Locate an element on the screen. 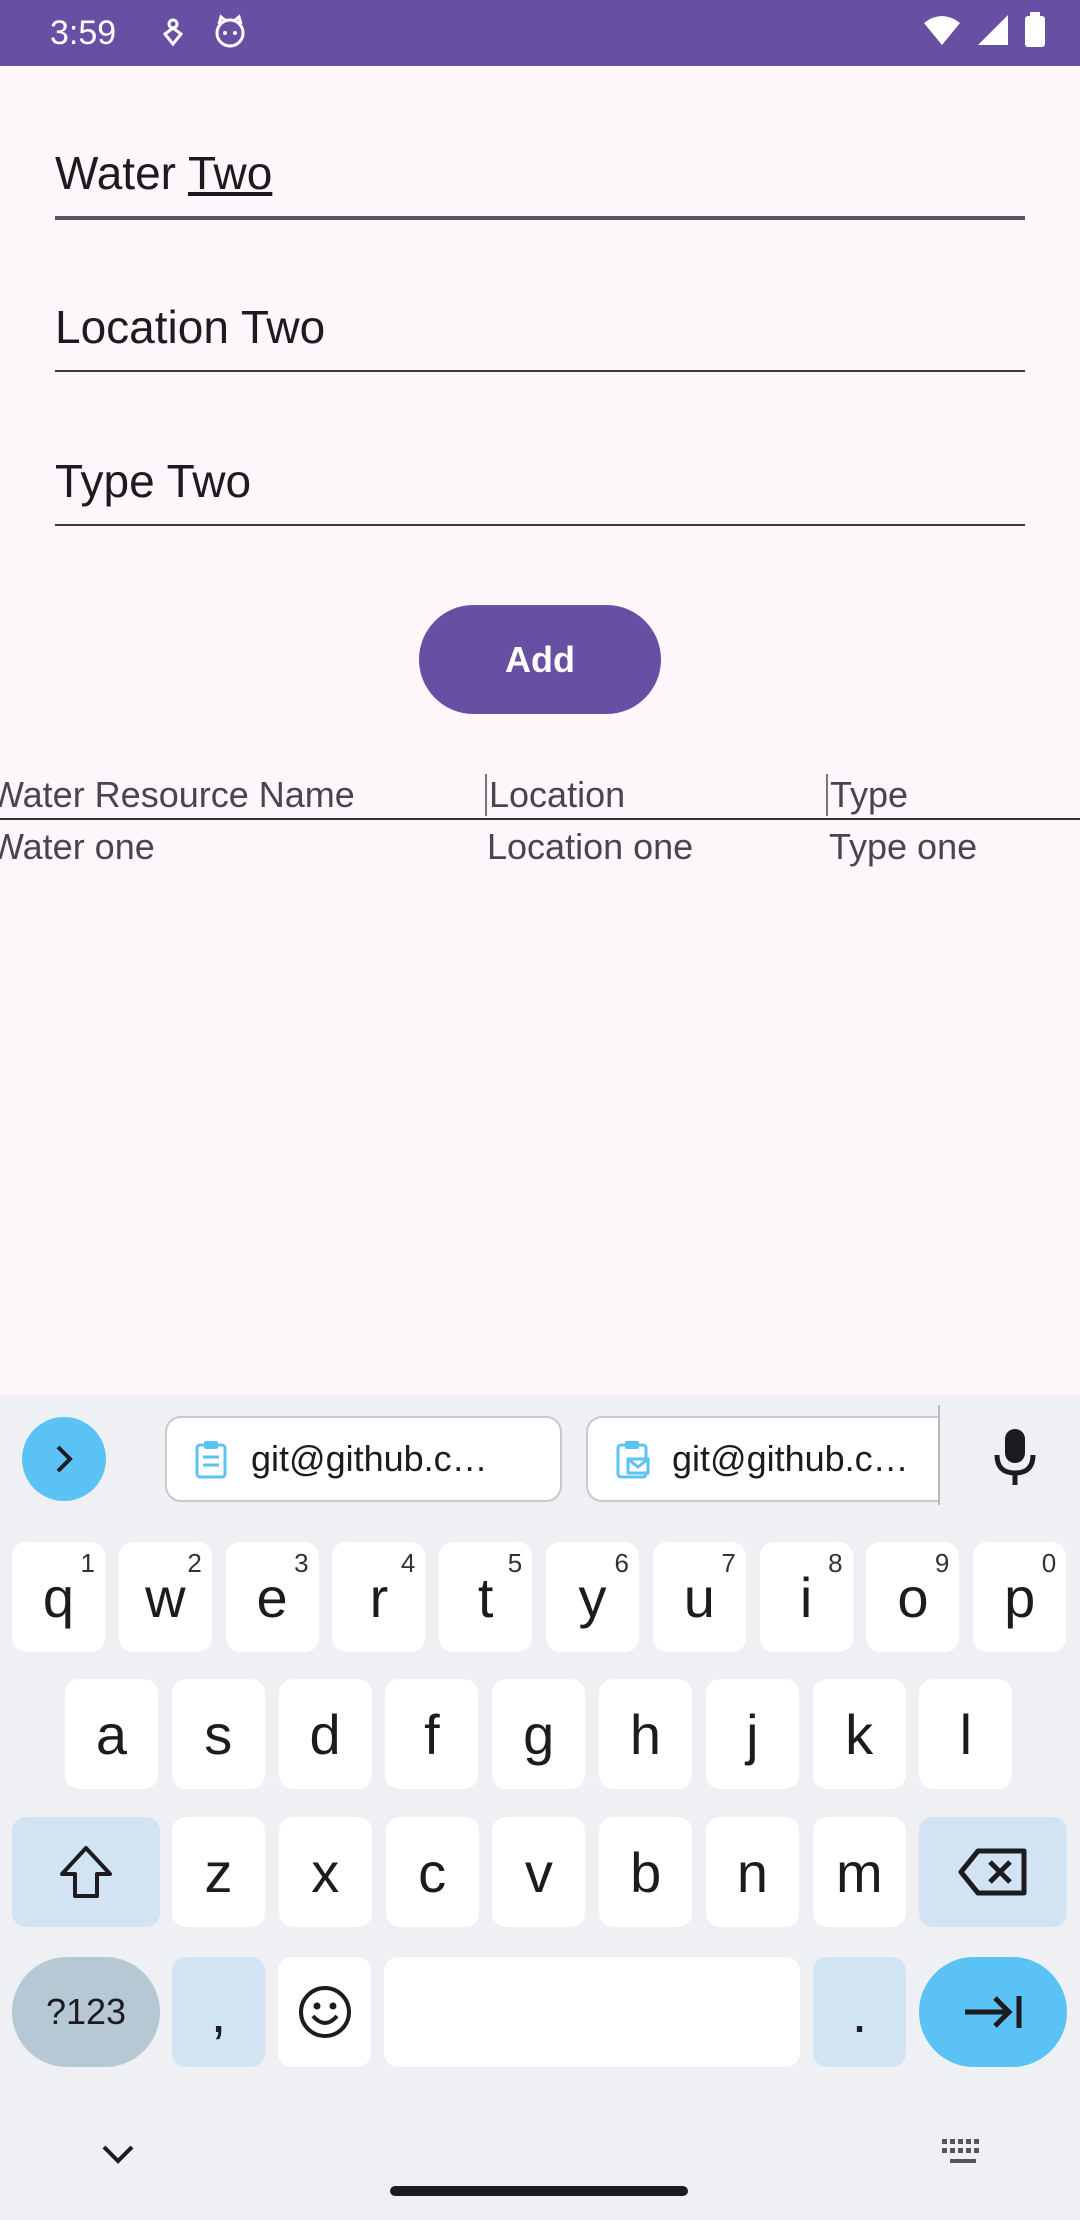 The width and height of the screenshot is (1080, 2220). key-k: k is located at coordinates (859, 1734).